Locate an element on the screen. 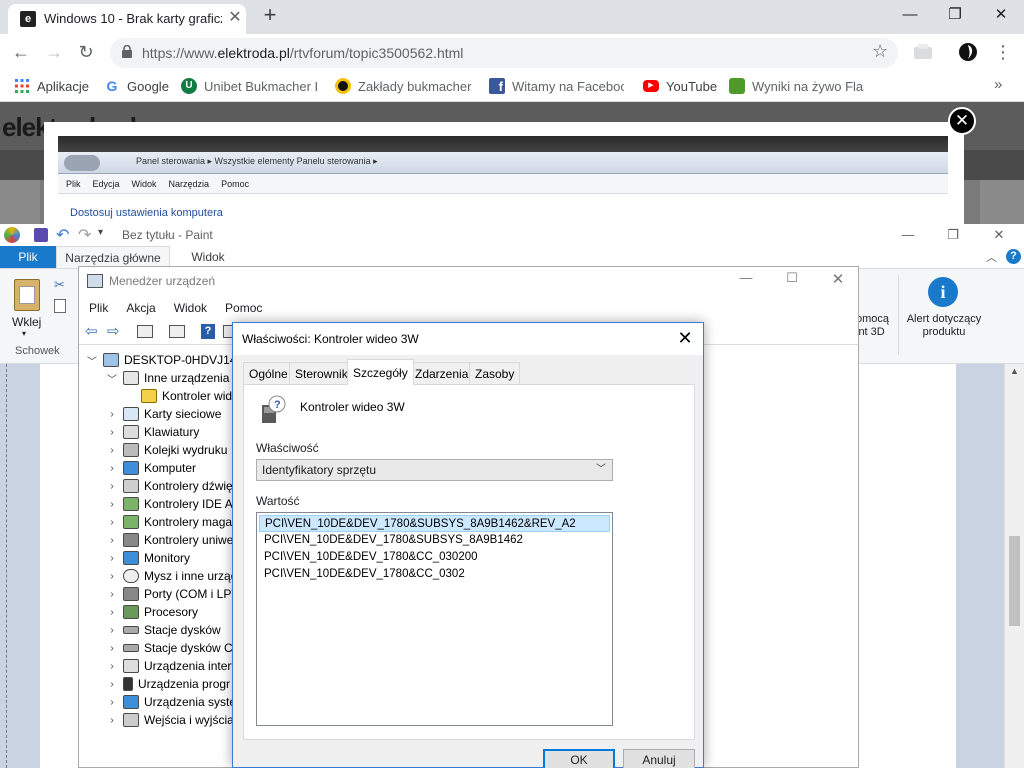 This screenshot has height=768, width=1024. bookmark-apps: Aplikacje is located at coordinates (51, 86).